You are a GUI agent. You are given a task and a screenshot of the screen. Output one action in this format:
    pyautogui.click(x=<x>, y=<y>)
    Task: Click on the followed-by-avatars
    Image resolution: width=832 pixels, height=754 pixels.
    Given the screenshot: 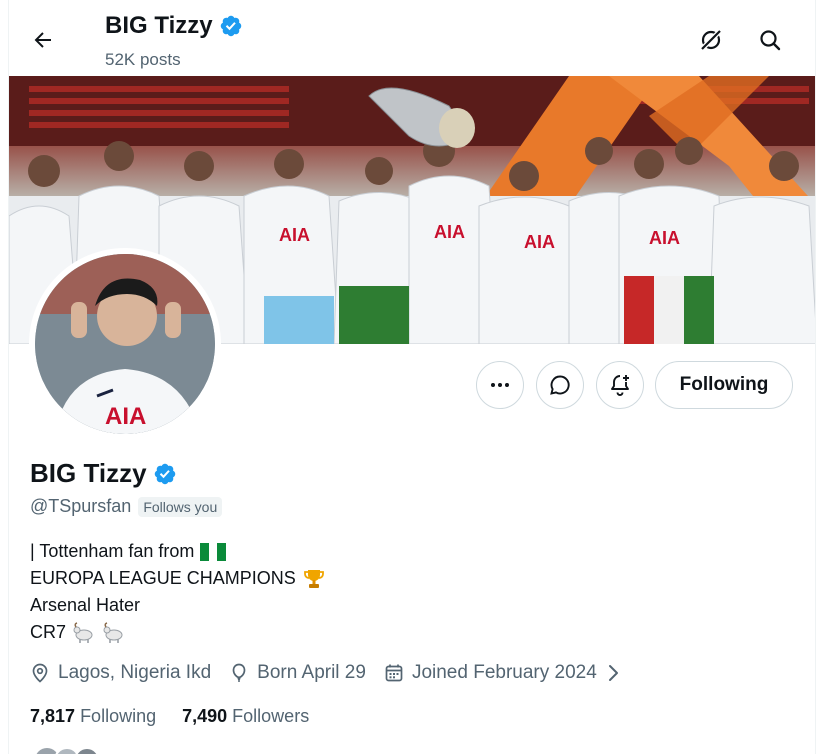 What is the action you would take?
    pyautogui.click(x=68, y=750)
    